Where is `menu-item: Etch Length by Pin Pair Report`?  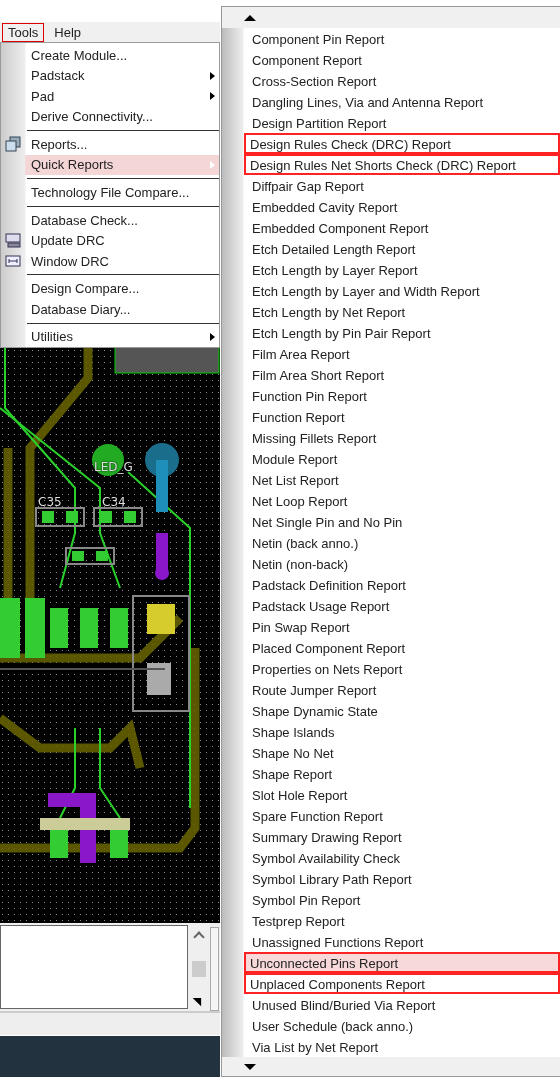 menu-item: Etch Length by Pin Pair Report is located at coordinates (391, 332).